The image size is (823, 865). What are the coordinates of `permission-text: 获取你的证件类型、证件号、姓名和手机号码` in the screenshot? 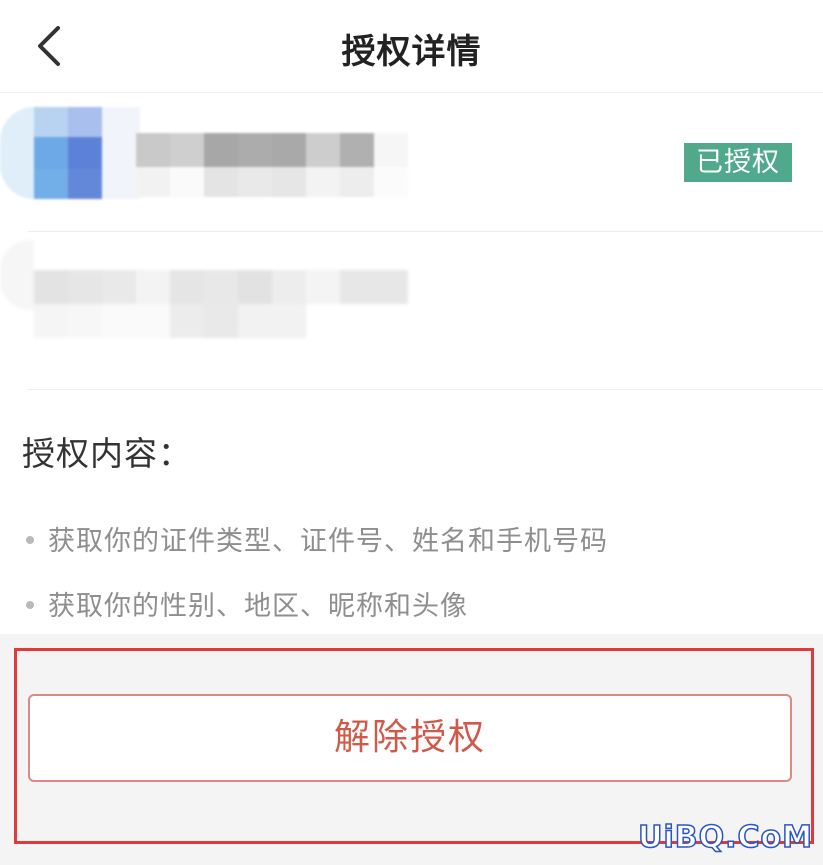 It's located at (328, 541).